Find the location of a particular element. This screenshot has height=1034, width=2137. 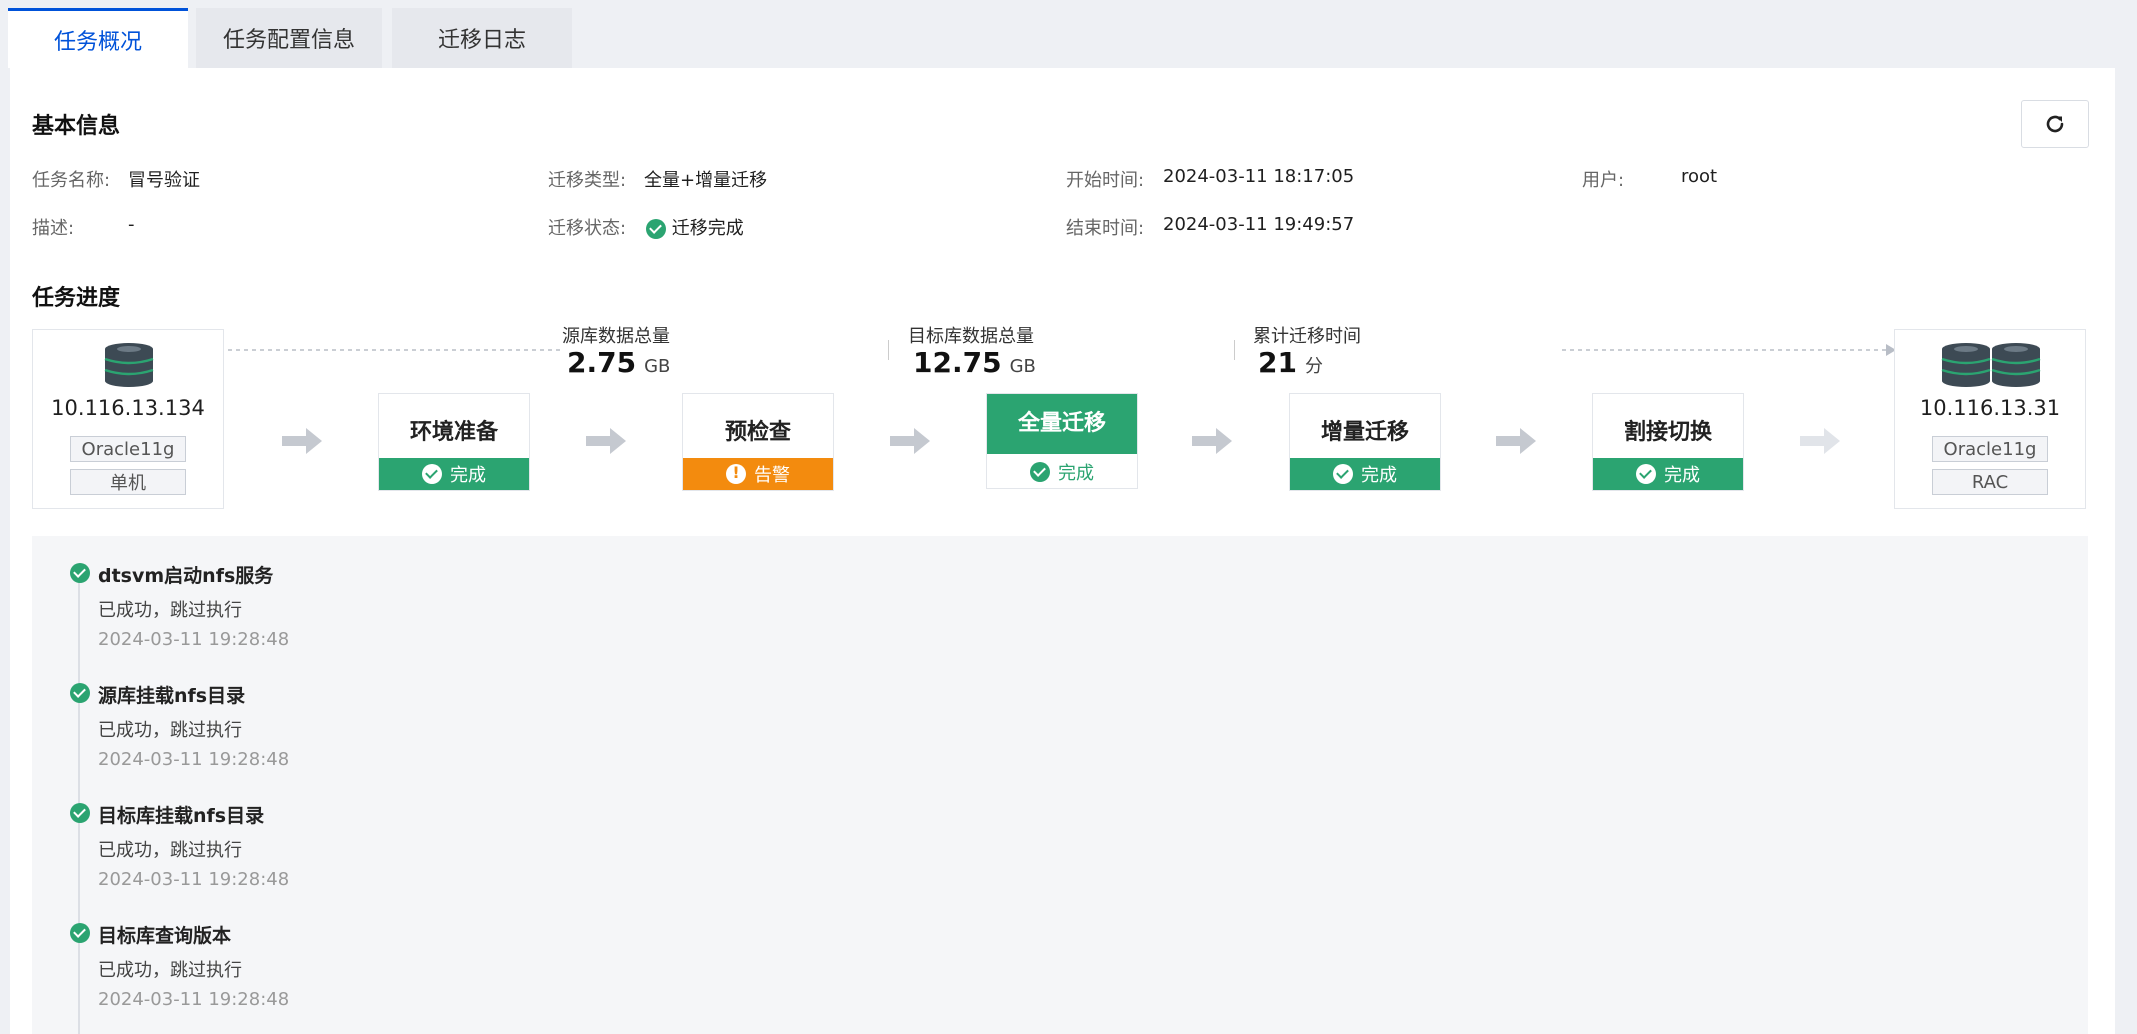

step-env-prep: 环境准备 完成 is located at coordinates (454, 442).